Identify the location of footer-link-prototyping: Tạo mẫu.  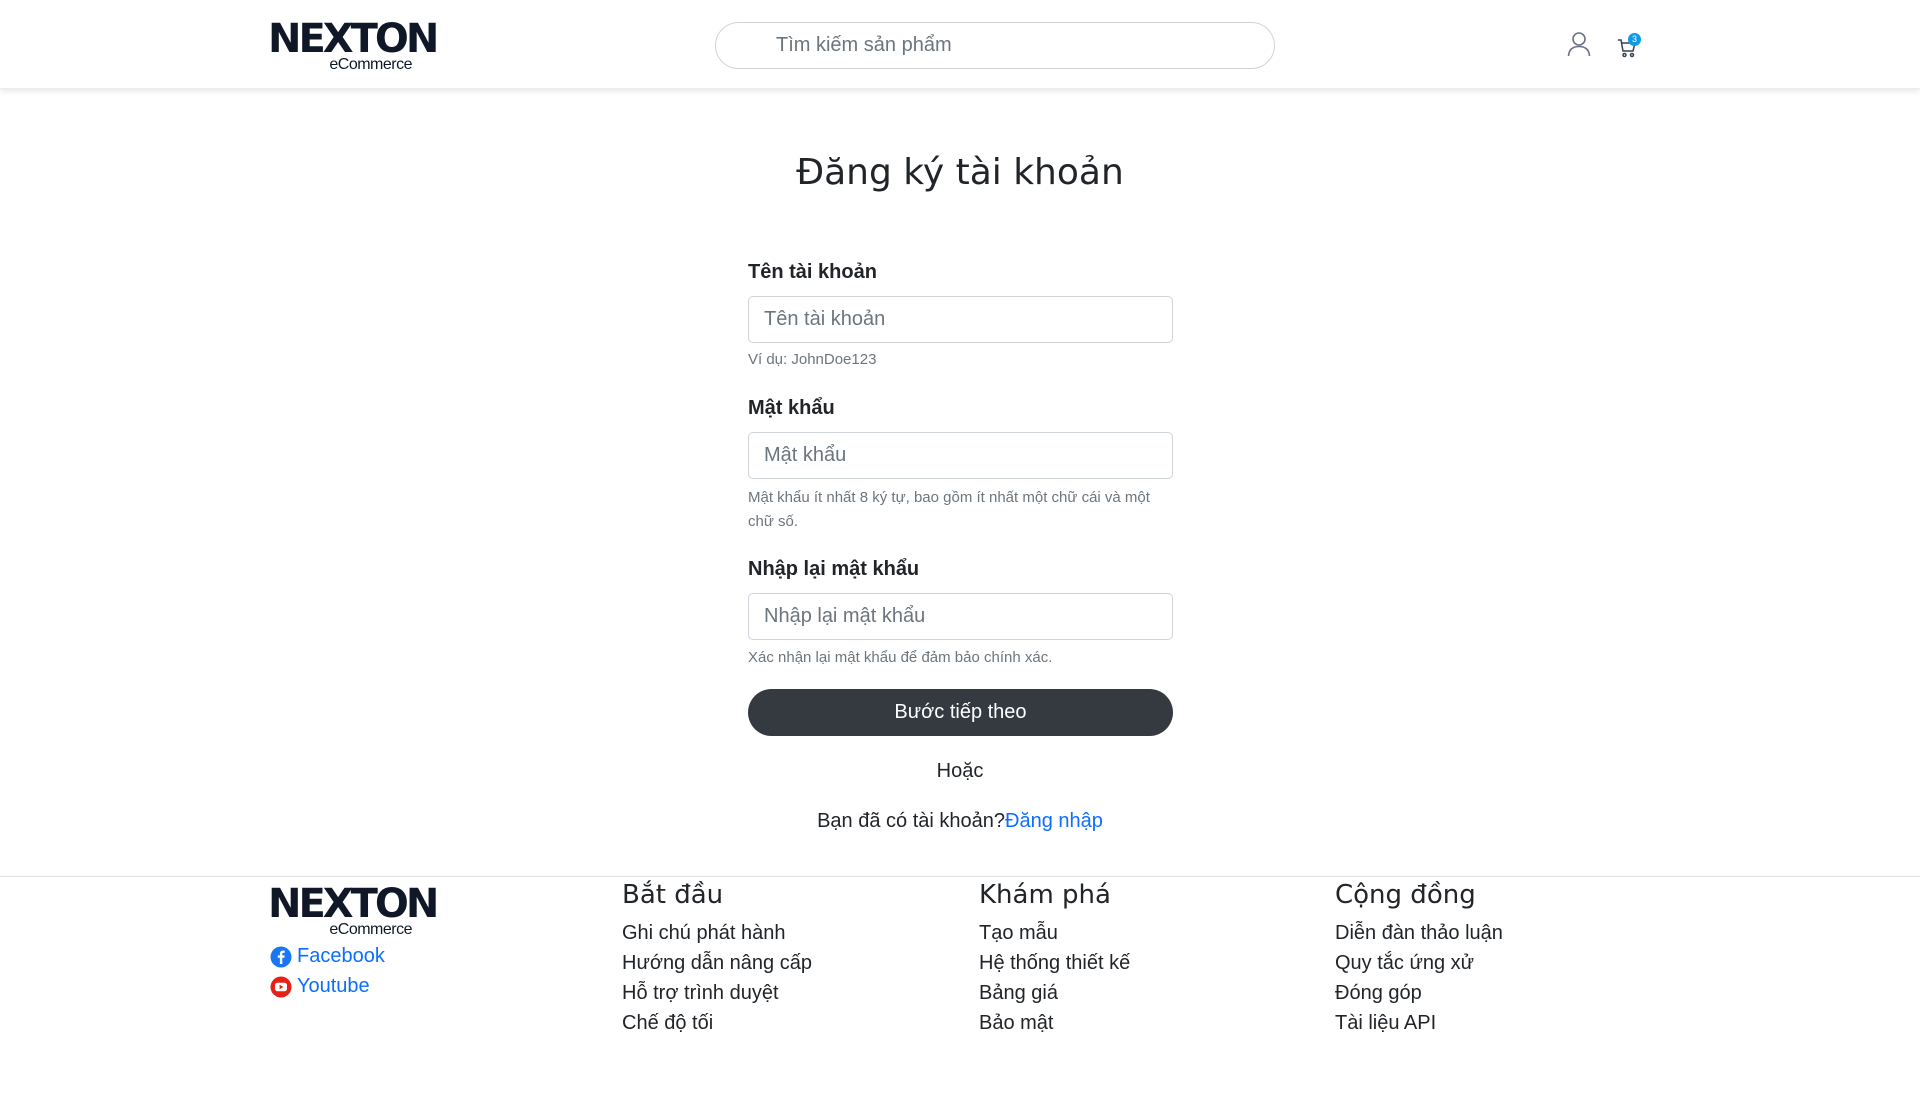
(1018, 933).